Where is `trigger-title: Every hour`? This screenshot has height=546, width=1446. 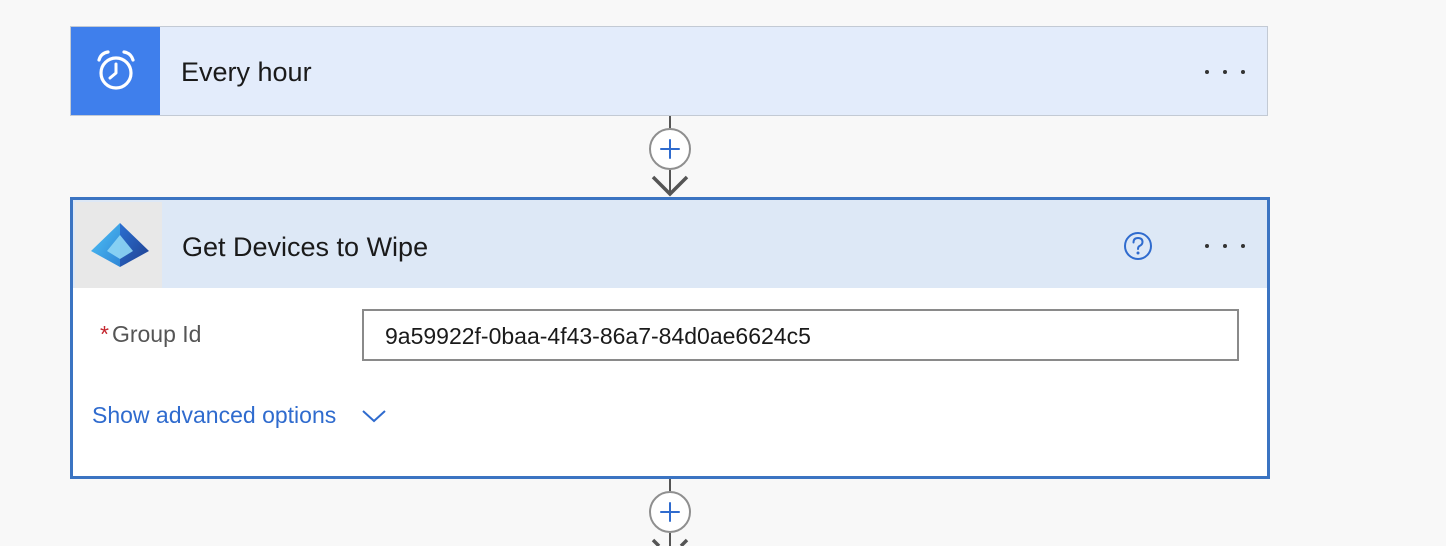 trigger-title: Every hour is located at coordinates (246, 72).